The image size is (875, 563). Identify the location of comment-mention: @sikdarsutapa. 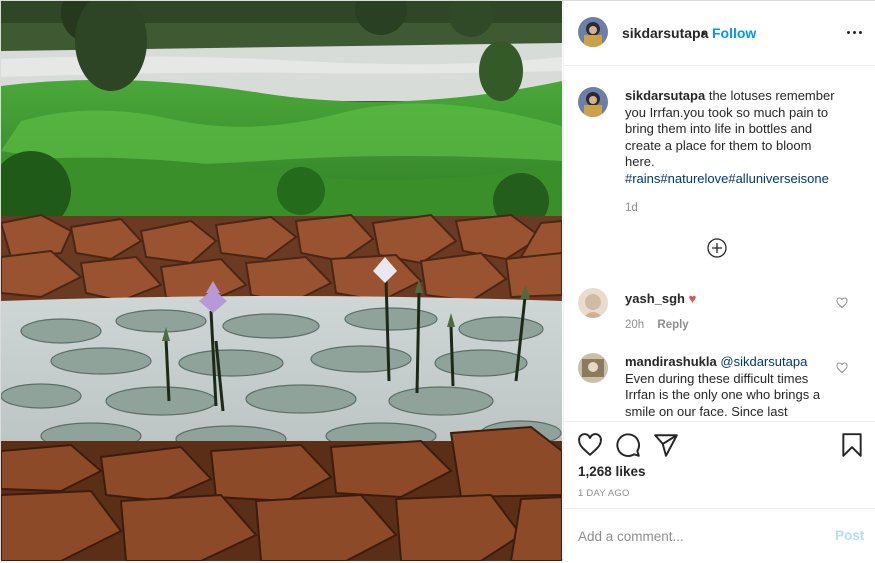
(763, 361).